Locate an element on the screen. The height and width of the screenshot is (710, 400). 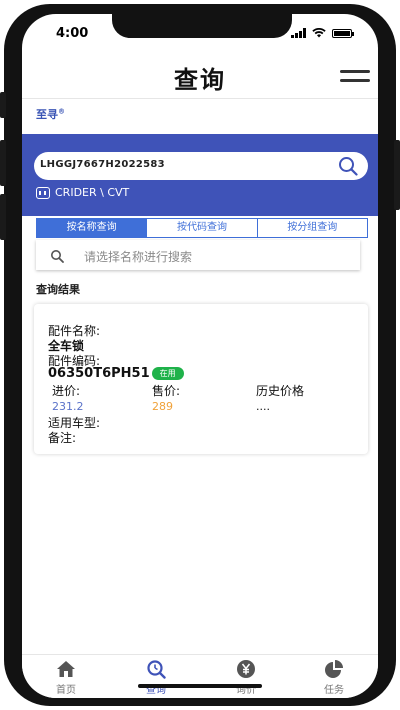
remark-label: 备注: is located at coordinates (62, 438).